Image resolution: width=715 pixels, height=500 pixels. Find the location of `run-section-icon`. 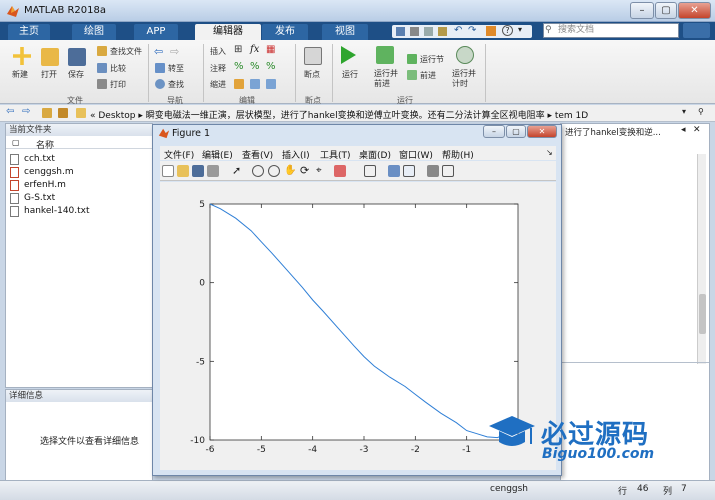

run-section-icon is located at coordinates (412, 59).